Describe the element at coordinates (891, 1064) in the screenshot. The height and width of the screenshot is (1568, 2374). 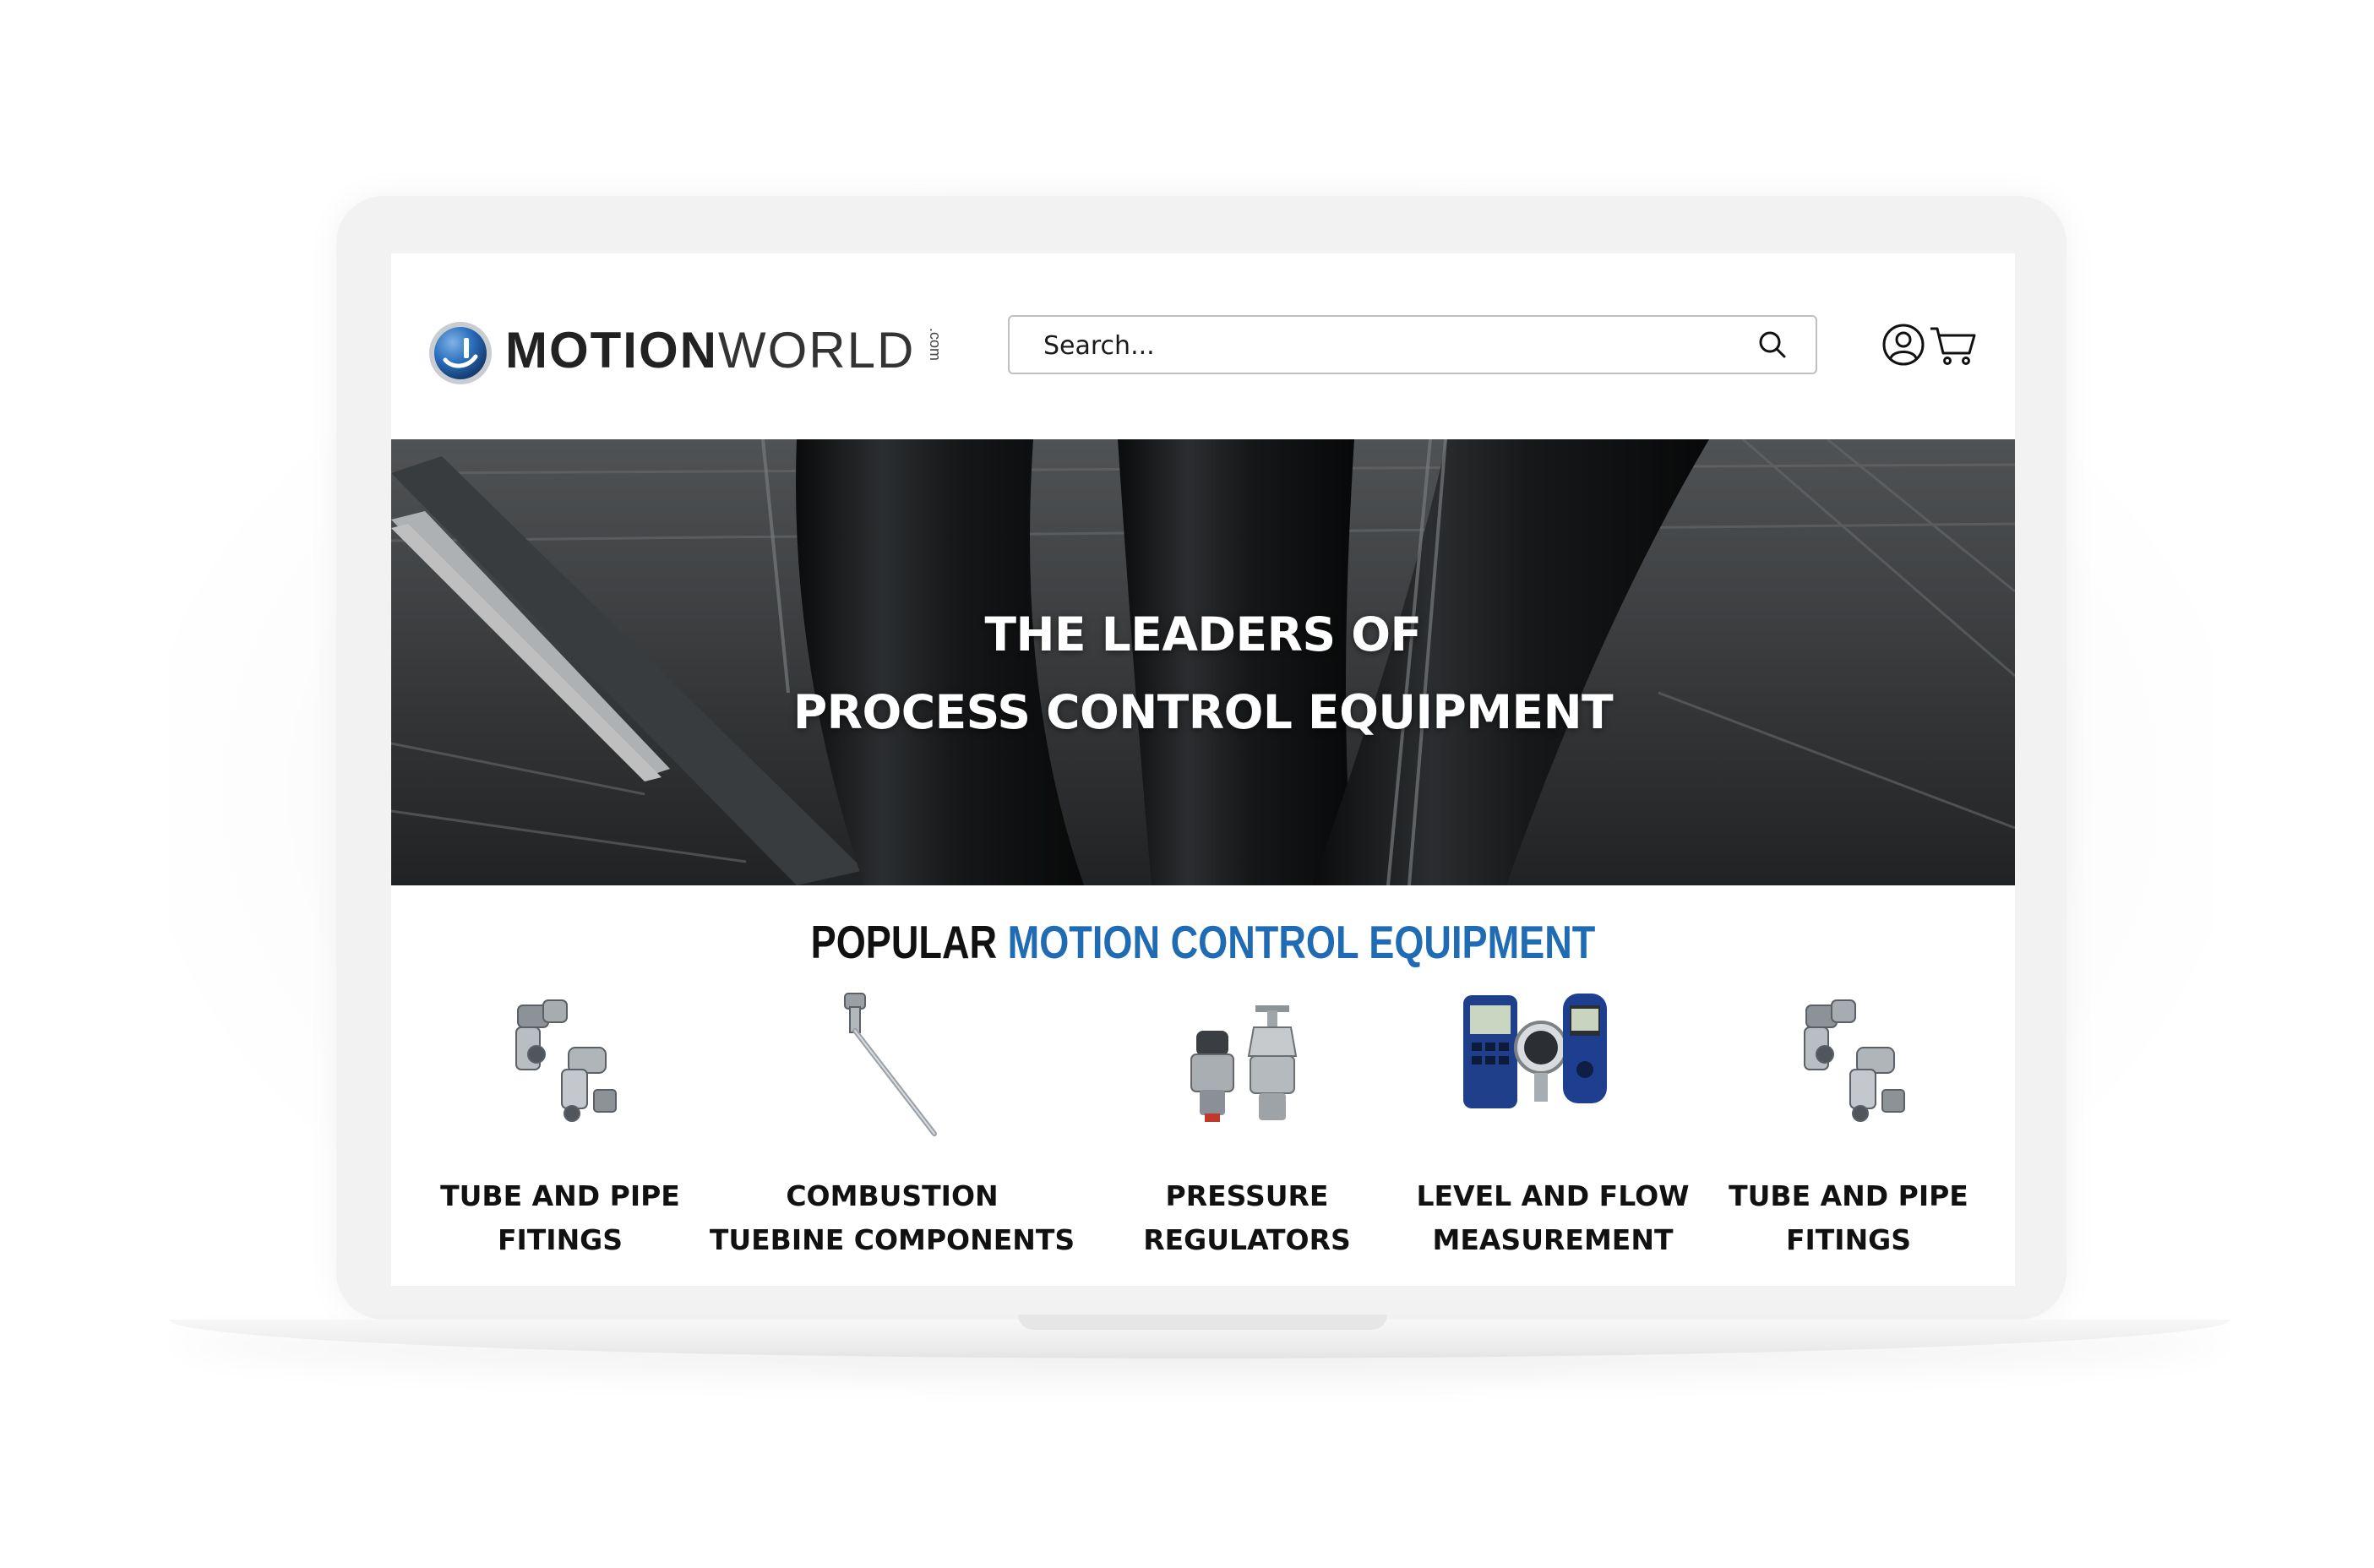
I see `thermocouple-probe-image` at that location.